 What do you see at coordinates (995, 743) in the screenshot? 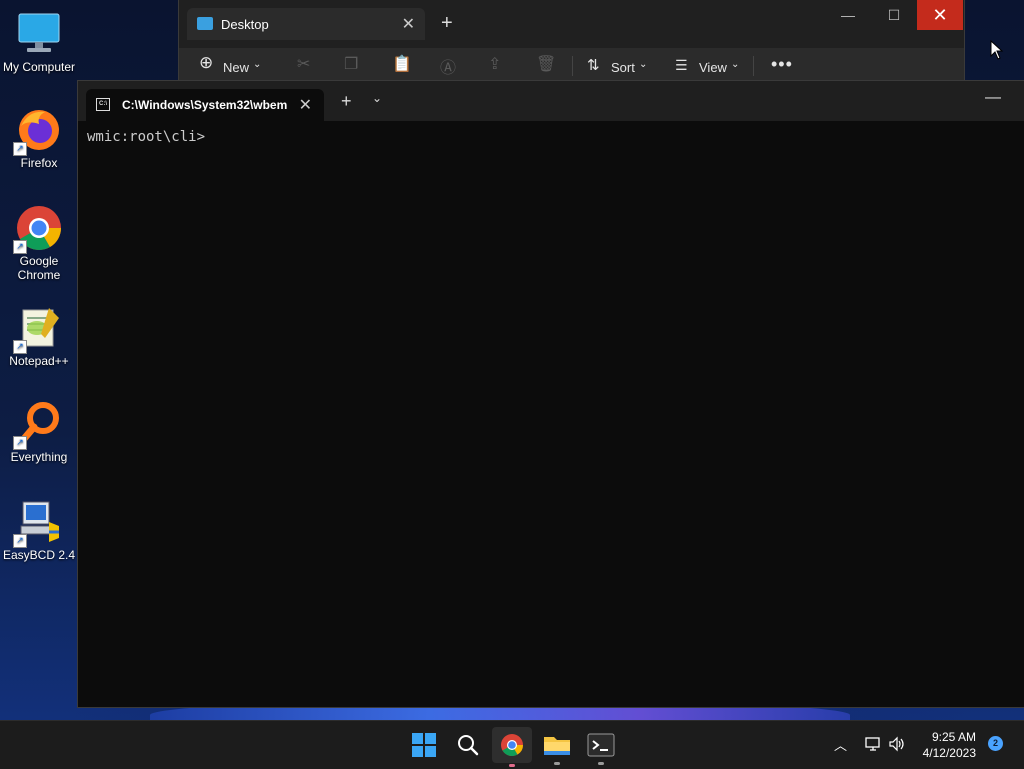
I see `notification-badge: 2` at bounding box center [995, 743].